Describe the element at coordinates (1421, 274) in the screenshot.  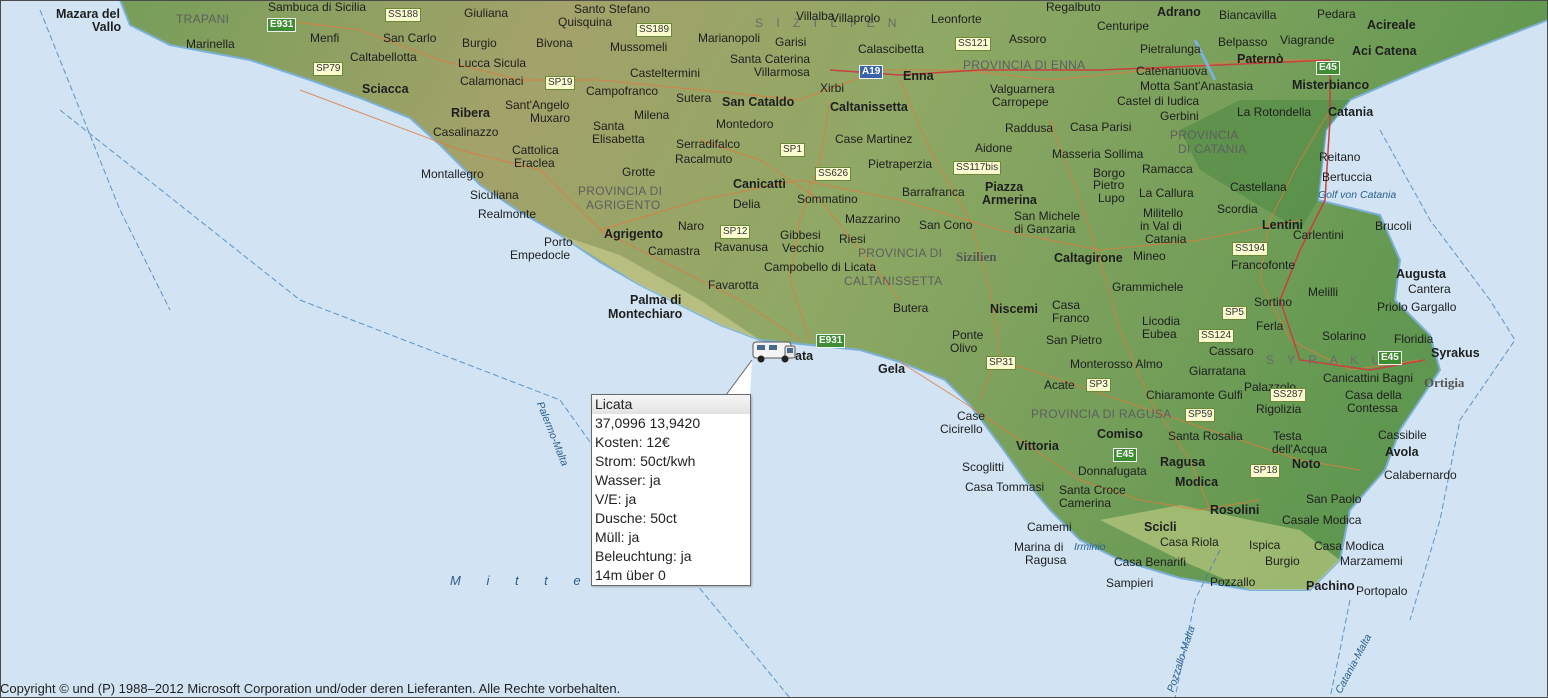
I see `city-label: Augusta` at that location.